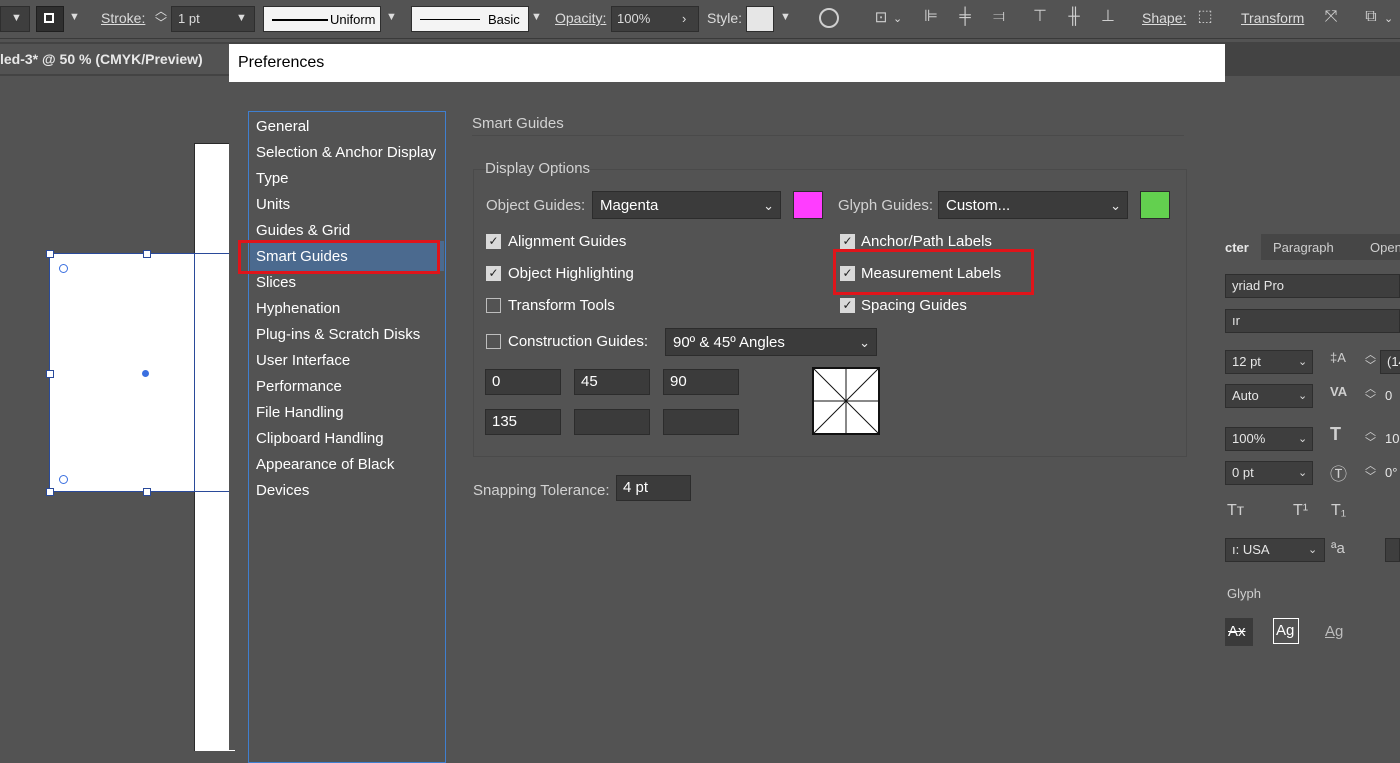 The image size is (1400, 763). Describe the element at coordinates (325, 465) in the screenshot. I see `nav-item-appearance-of-black: Appearance of Black` at that location.